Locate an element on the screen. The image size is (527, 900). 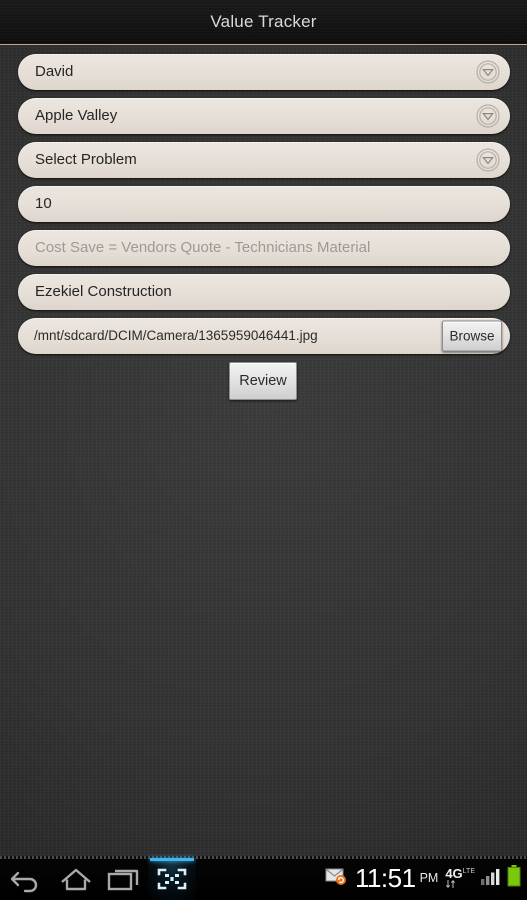
home-icon is located at coordinates (76, 879).